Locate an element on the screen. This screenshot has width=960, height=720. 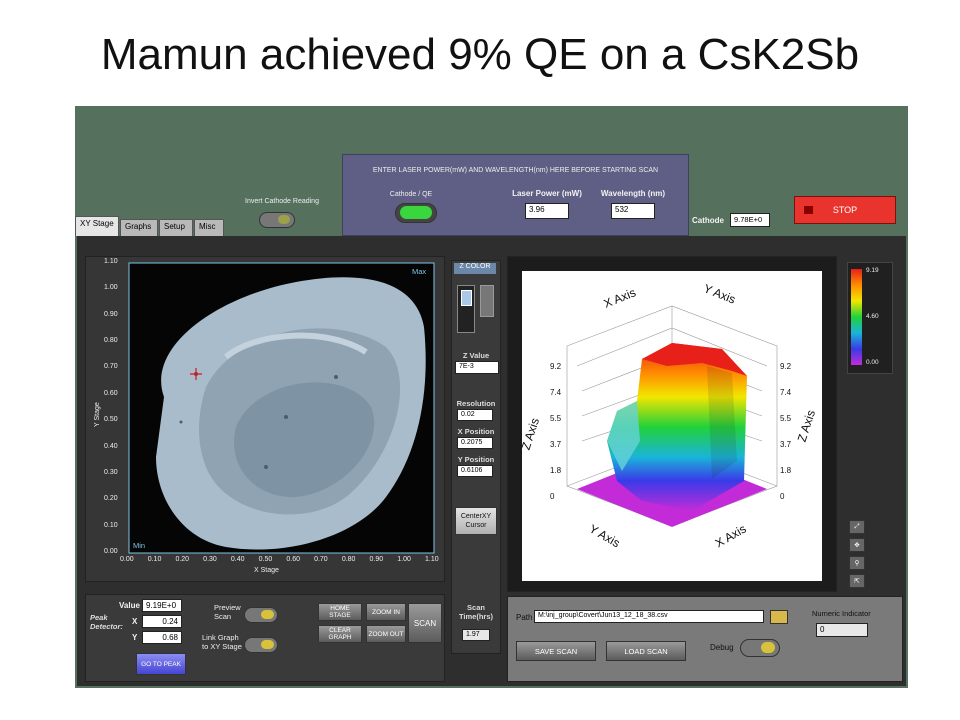
y-position-label: Y Position is located at coordinates (476, 459).